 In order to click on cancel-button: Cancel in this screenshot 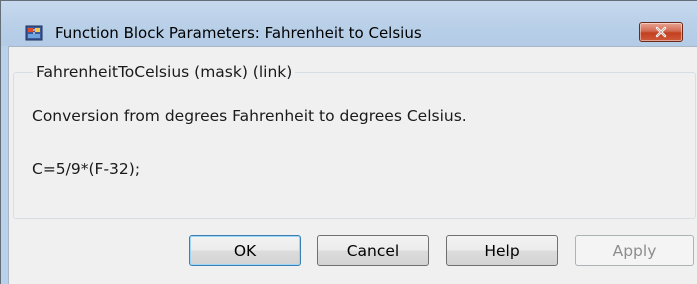, I will do `click(373, 250)`.